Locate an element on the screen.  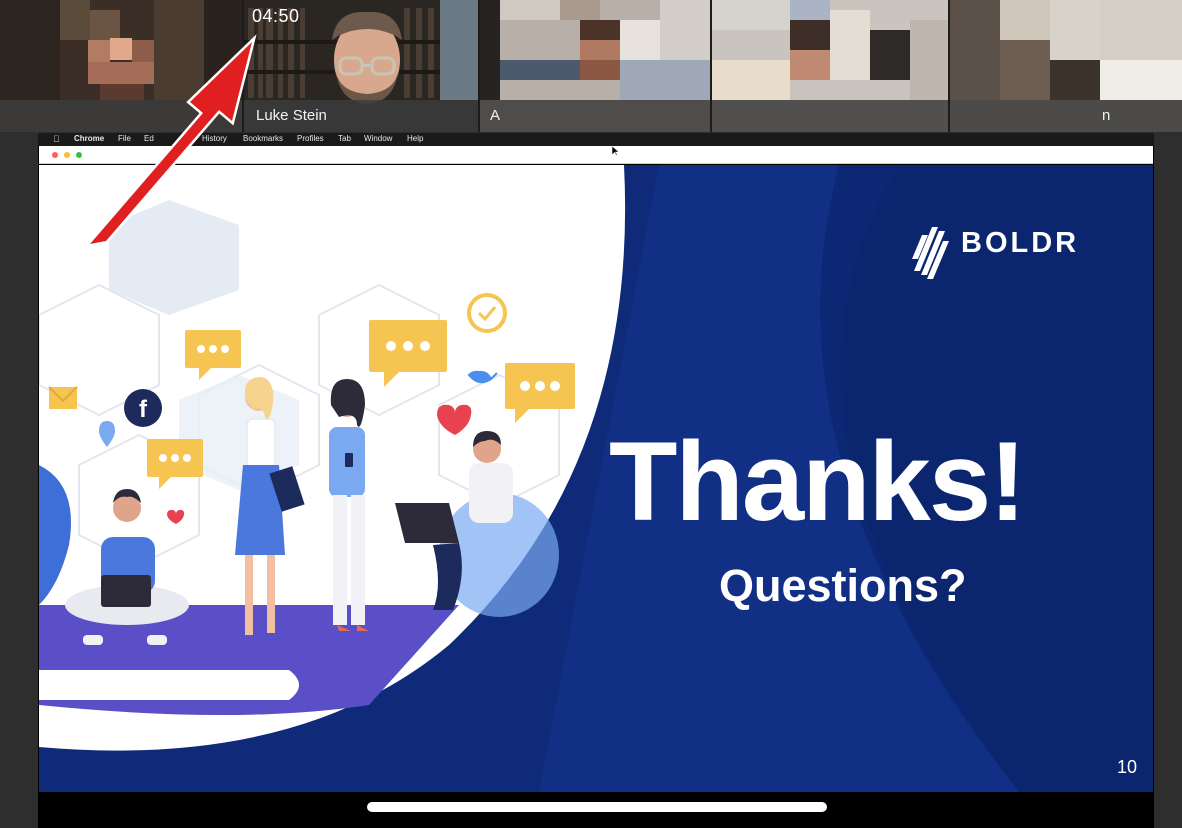
participant-name: A is located at coordinates (495, 115).